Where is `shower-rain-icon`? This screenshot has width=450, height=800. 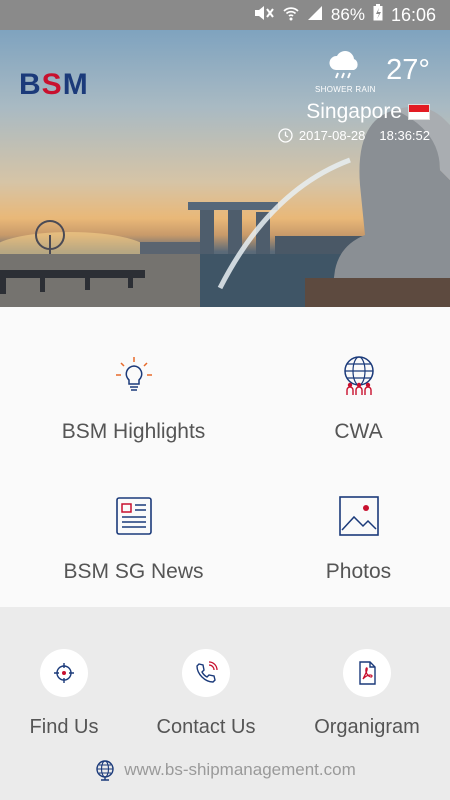 shower-rain-icon is located at coordinates (343, 65).